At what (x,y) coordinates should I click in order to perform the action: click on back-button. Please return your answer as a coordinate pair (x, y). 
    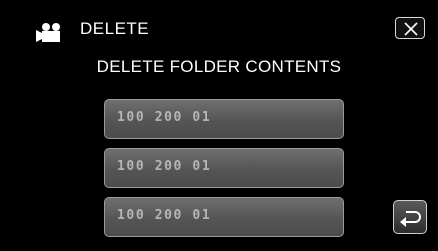
    Looking at the image, I should click on (410, 217).